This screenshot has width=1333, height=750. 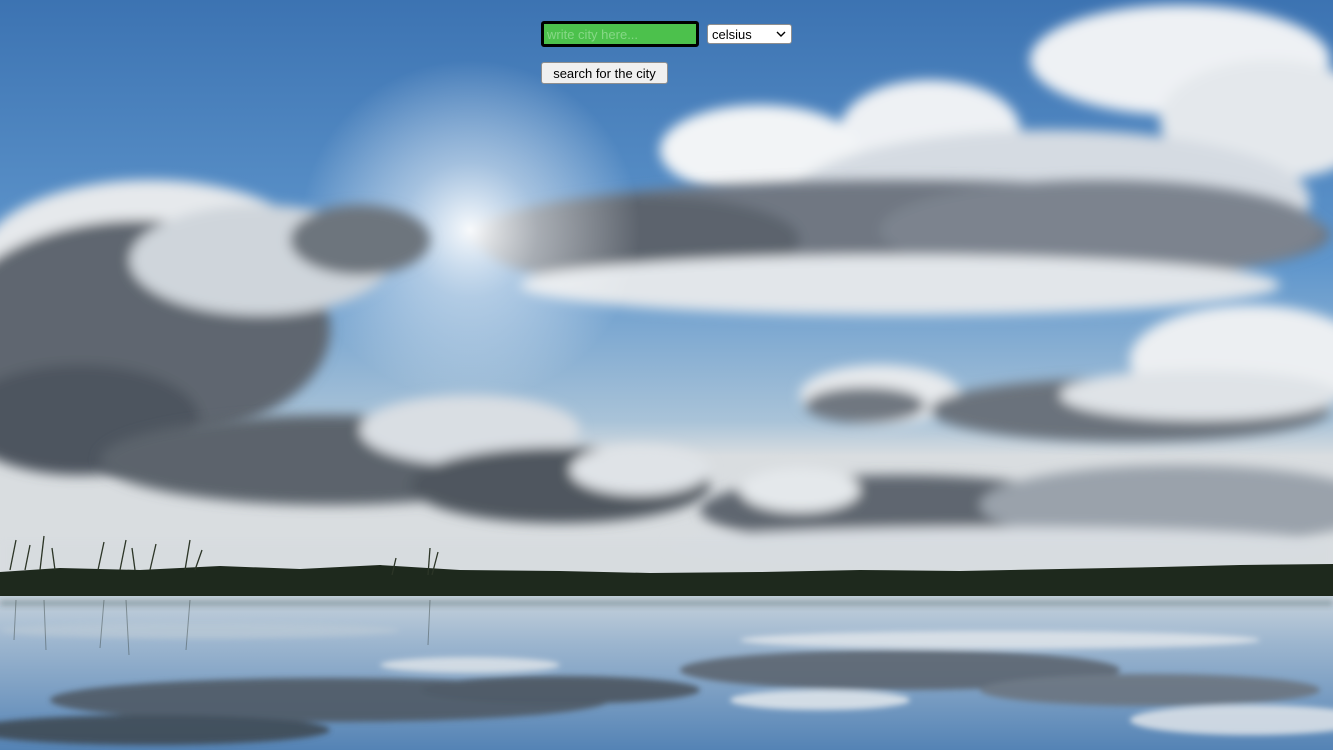 What do you see at coordinates (666, 50) in the screenshot?
I see `search-controls: celsius search for the city` at bounding box center [666, 50].